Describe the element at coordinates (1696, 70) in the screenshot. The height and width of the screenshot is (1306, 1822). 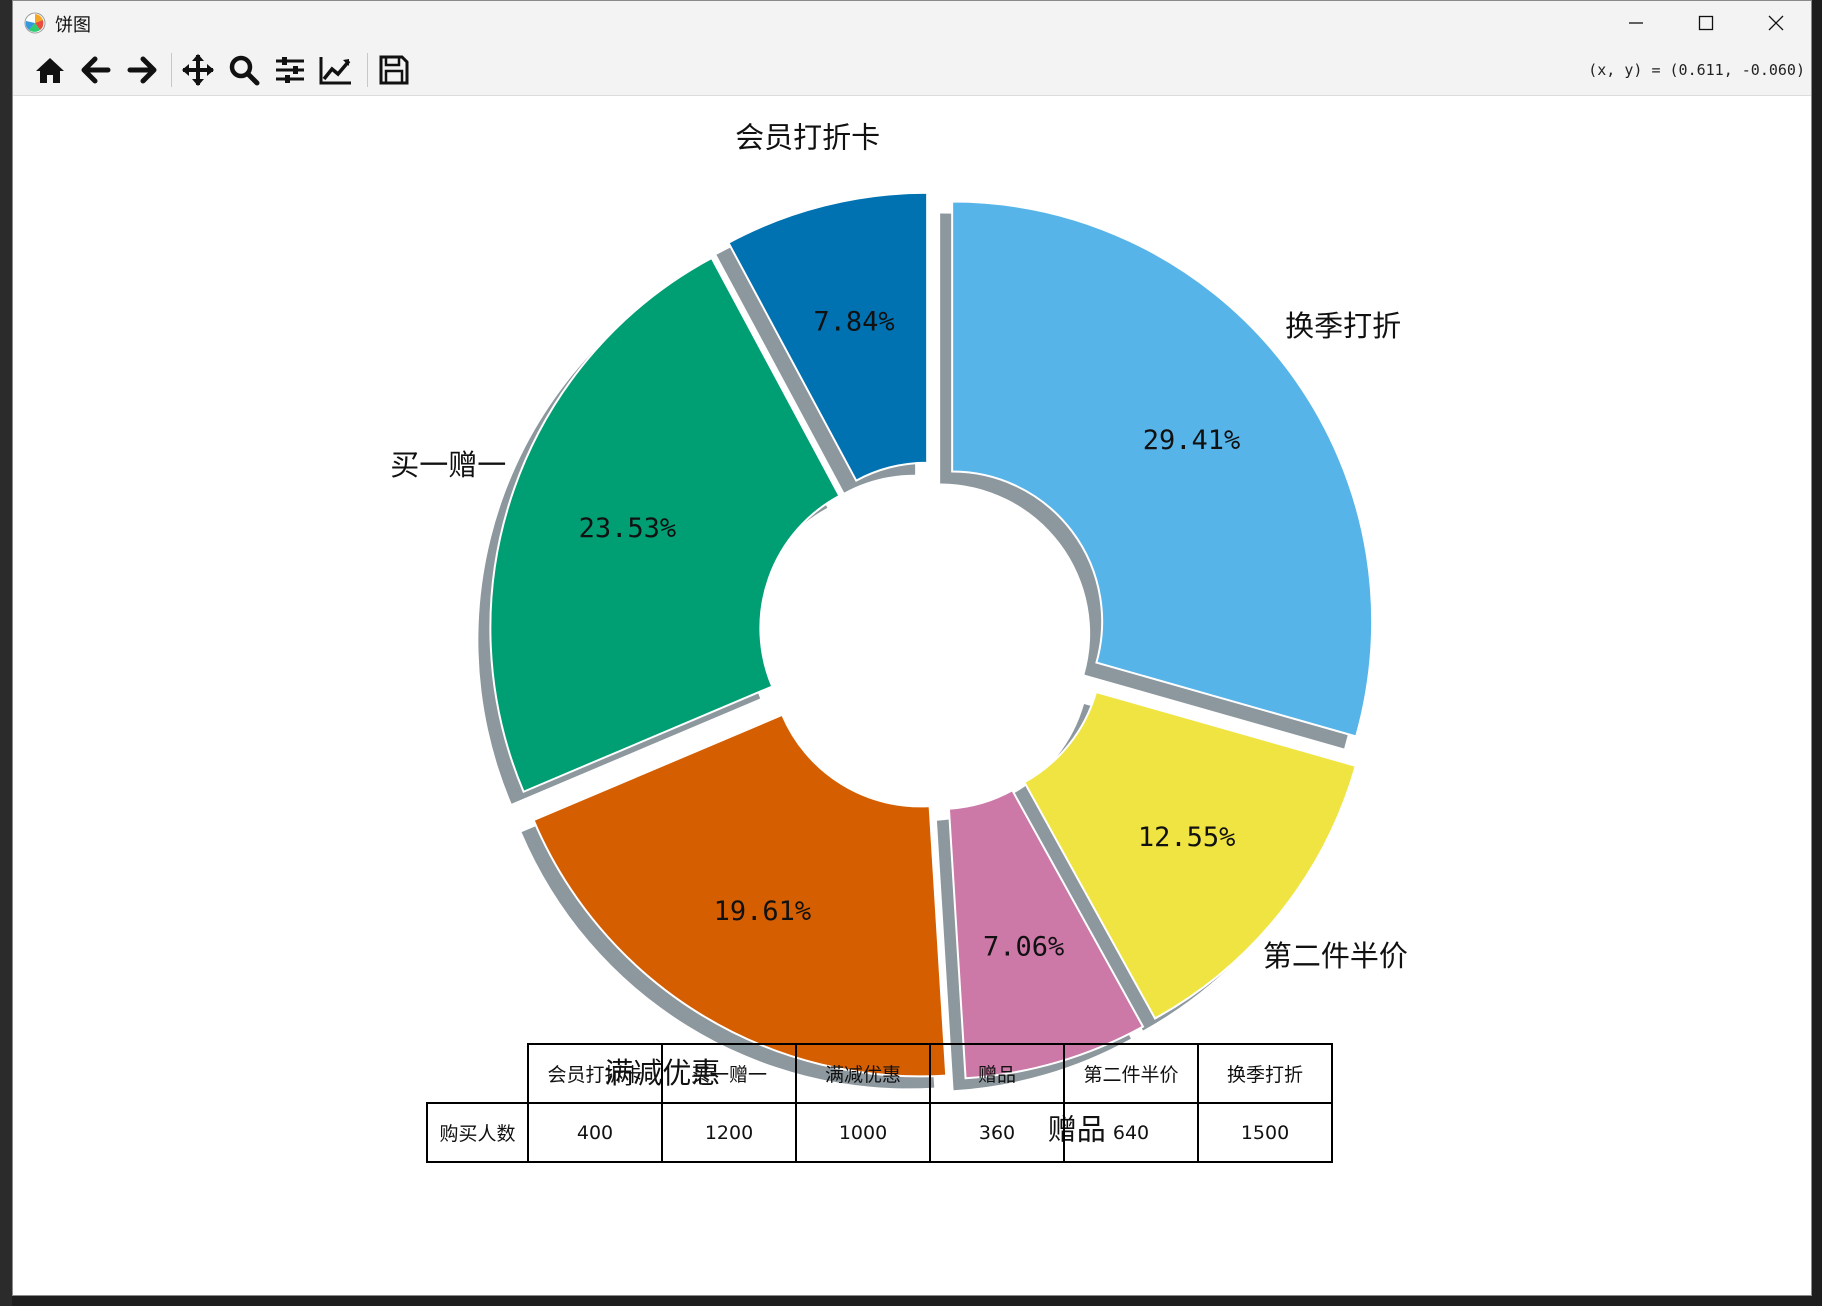
I see `cursor-coordinates: (x, y) = (0.611, -0.060)` at that location.